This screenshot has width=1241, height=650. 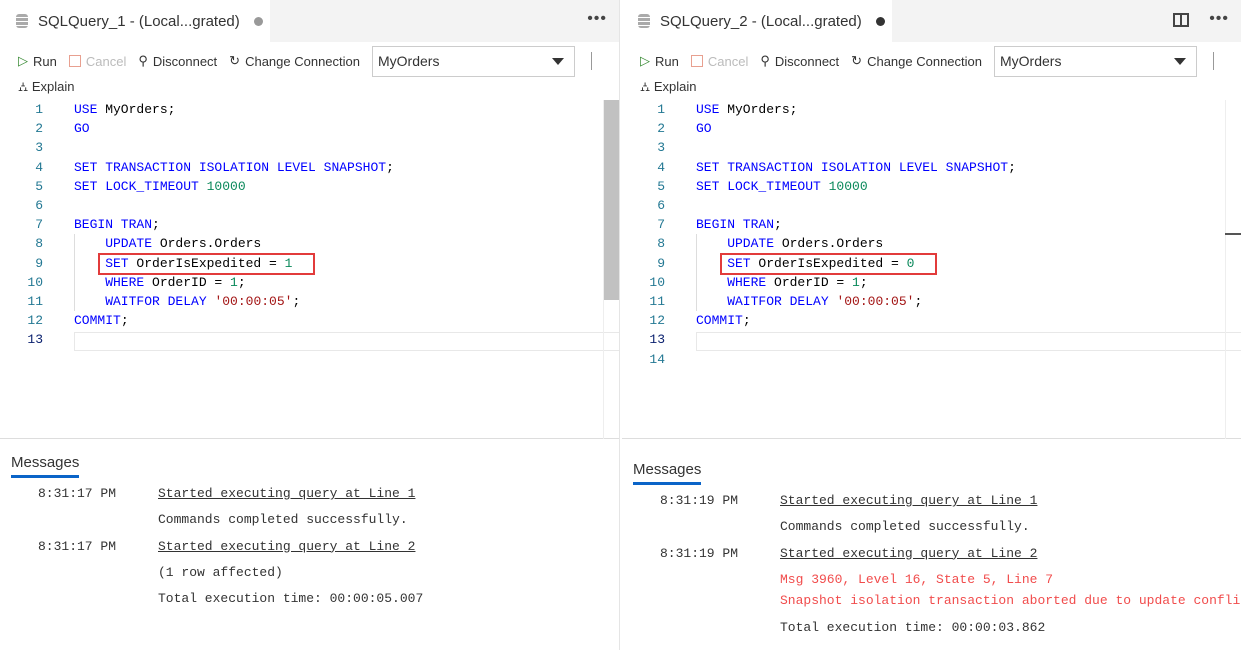 I want to click on split-editor-icon, so click(x=1181, y=20).